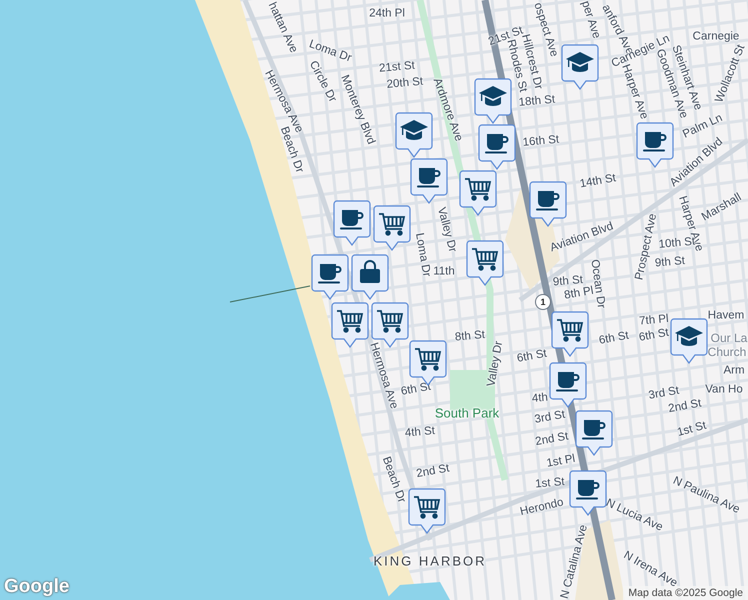 The height and width of the screenshot is (600, 748). I want to click on place-label: Church, so click(727, 352).